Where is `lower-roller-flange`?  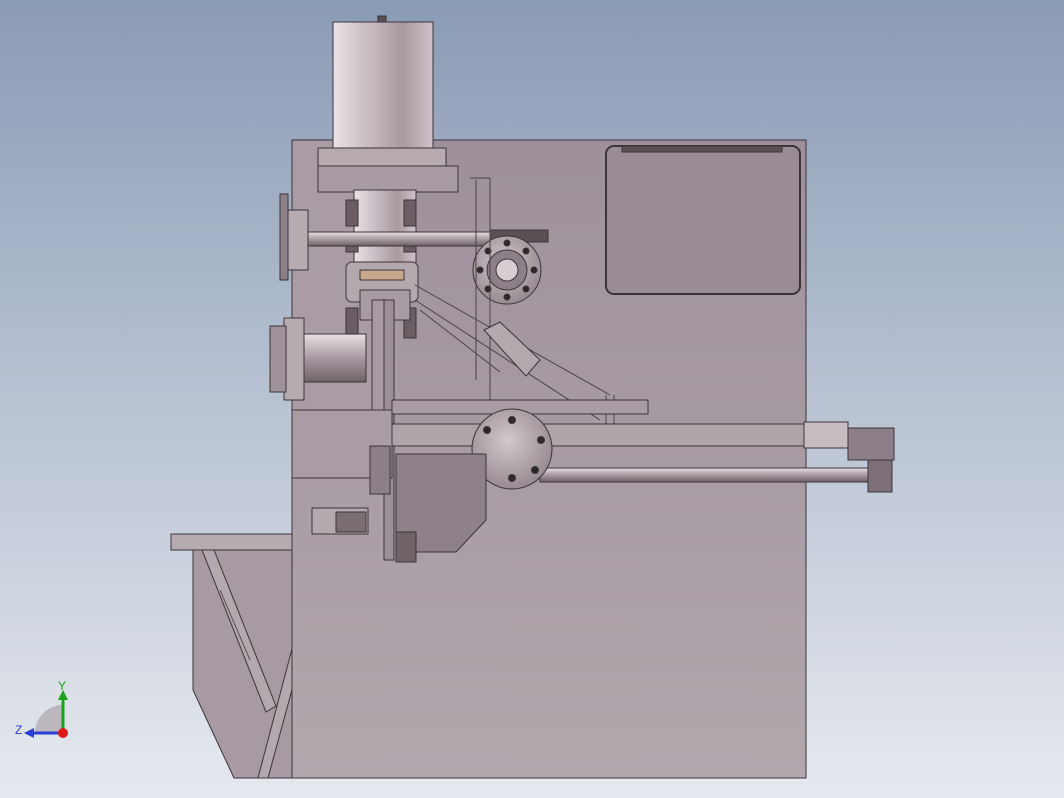 lower-roller-flange is located at coordinates (294, 359).